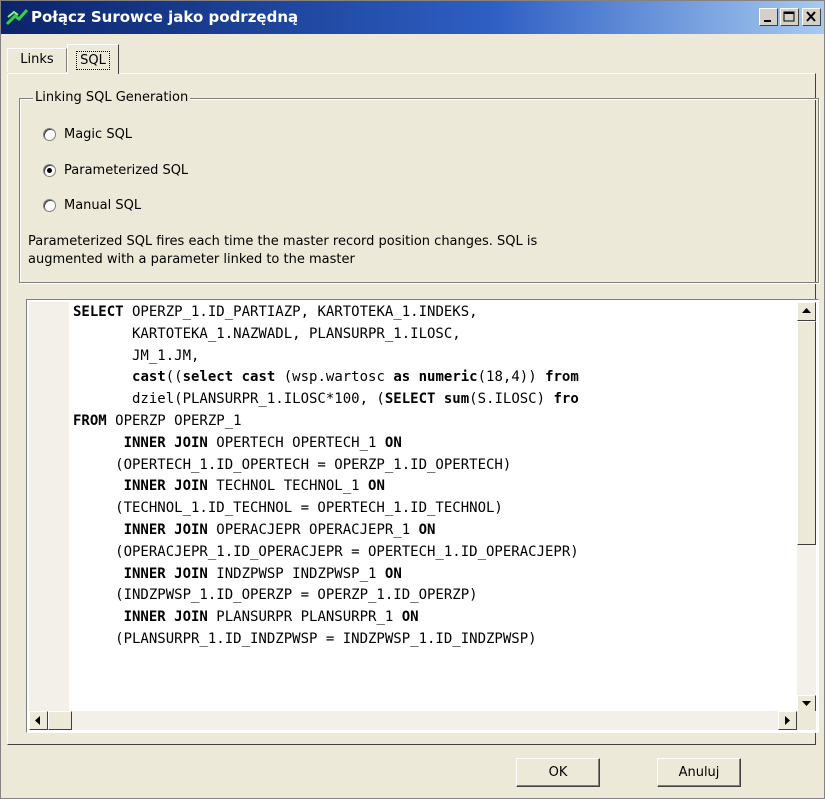 Image resolution: width=825 pixels, height=799 pixels. What do you see at coordinates (432, 357) in the screenshot?
I see `sql-line: JM_1.JM,` at bounding box center [432, 357].